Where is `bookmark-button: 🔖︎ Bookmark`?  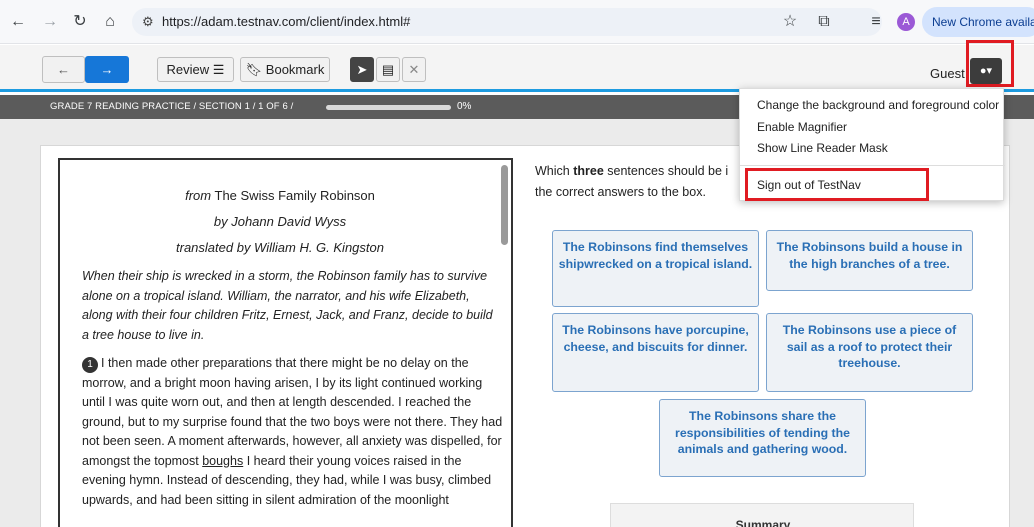 bookmark-button: 🔖︎ Bookmark is located at coordinates (285, 69).